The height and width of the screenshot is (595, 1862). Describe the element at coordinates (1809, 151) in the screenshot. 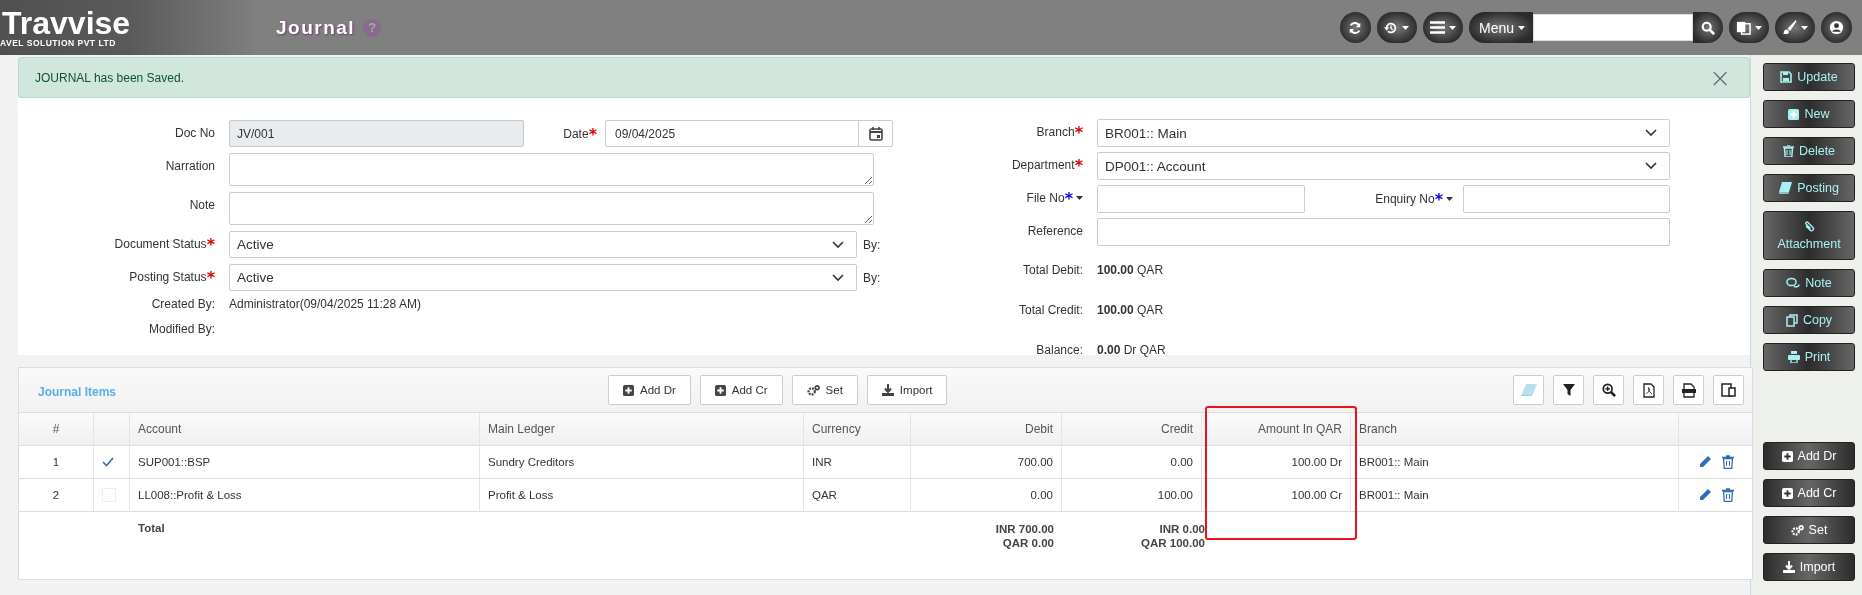

I see `sidebar-button: Delete` at that location.